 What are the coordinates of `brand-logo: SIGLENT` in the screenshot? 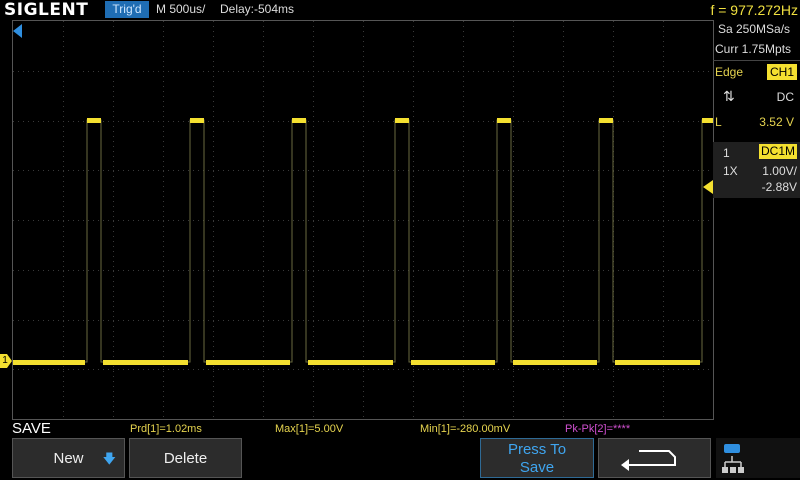 It's located at (46, 10).